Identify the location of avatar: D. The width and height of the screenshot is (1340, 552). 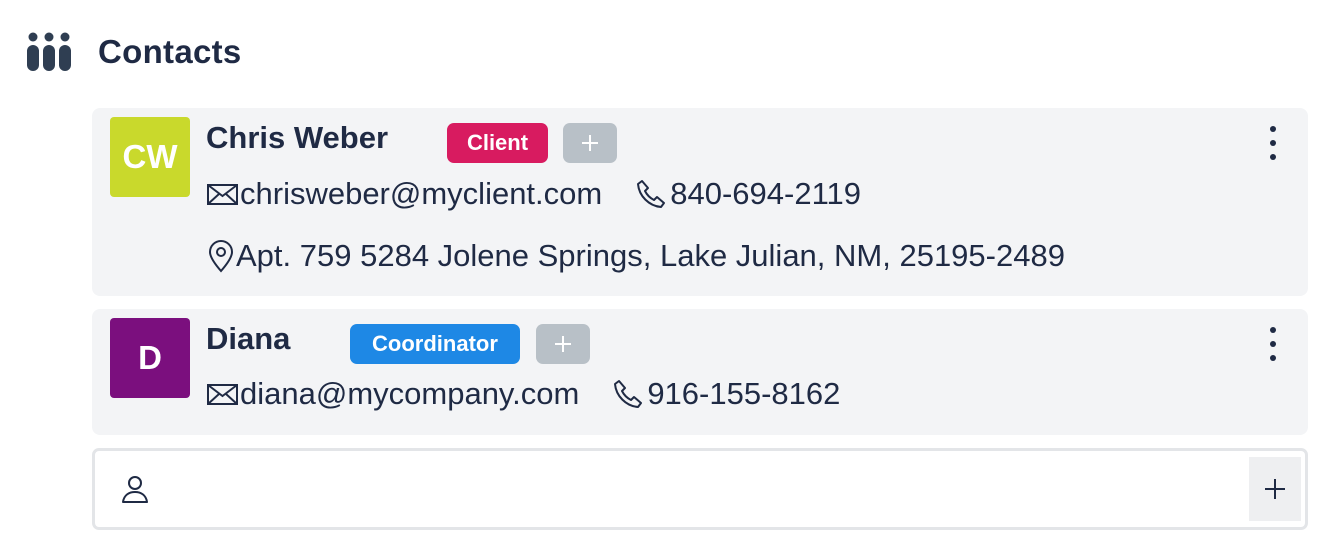
(150, 358).